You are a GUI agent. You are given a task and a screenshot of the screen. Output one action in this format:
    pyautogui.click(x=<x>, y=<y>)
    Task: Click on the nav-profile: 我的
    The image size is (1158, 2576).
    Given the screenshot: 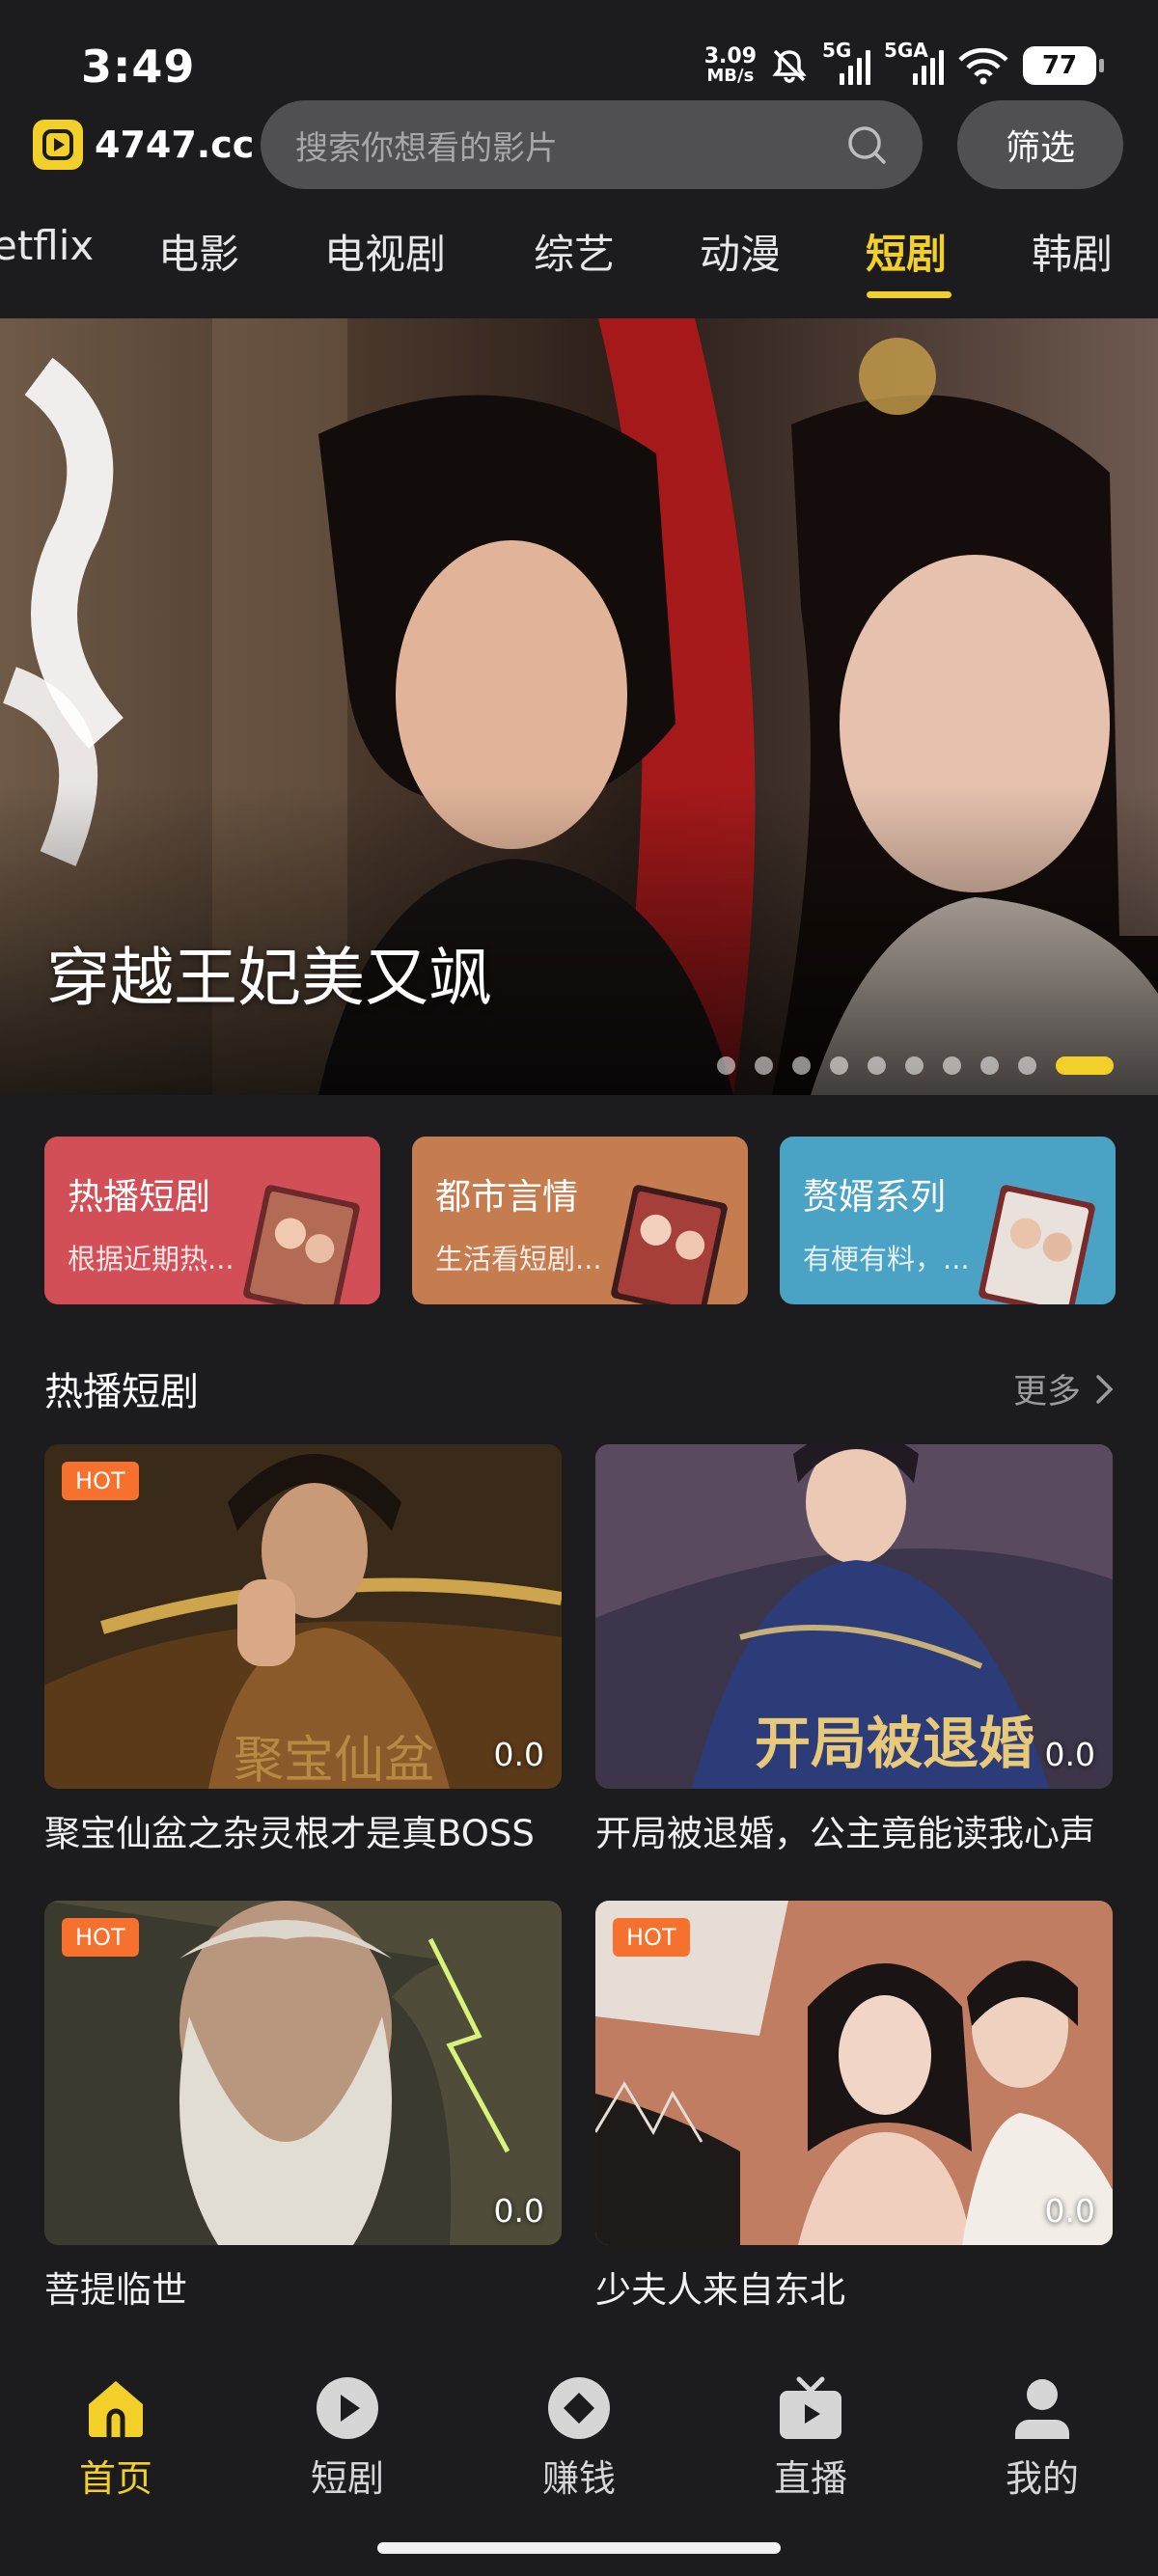 What is the action you would take?
    pyautogui.click(x=1042, y=2438)
    